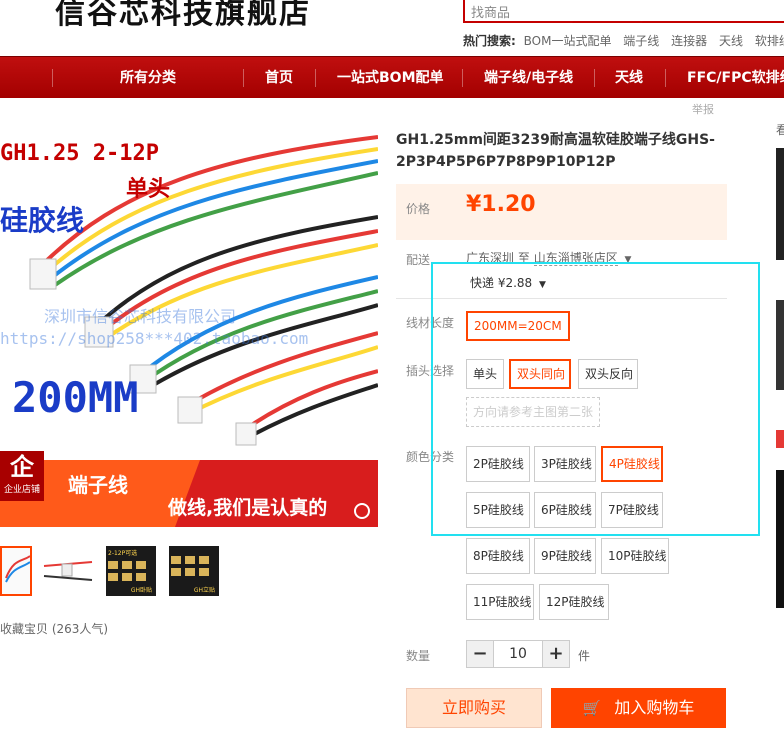 This screenshot has width=784, height=740. I want to click on report-link: 举报, so click(703, 109).